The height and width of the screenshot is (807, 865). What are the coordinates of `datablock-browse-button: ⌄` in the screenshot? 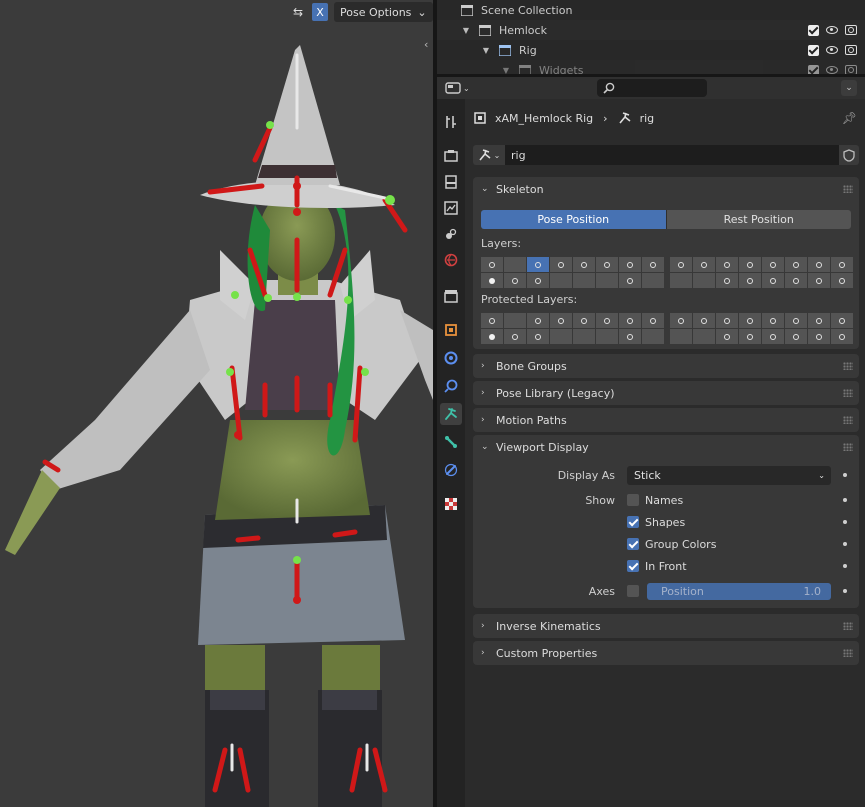 It's located at (489, 155).